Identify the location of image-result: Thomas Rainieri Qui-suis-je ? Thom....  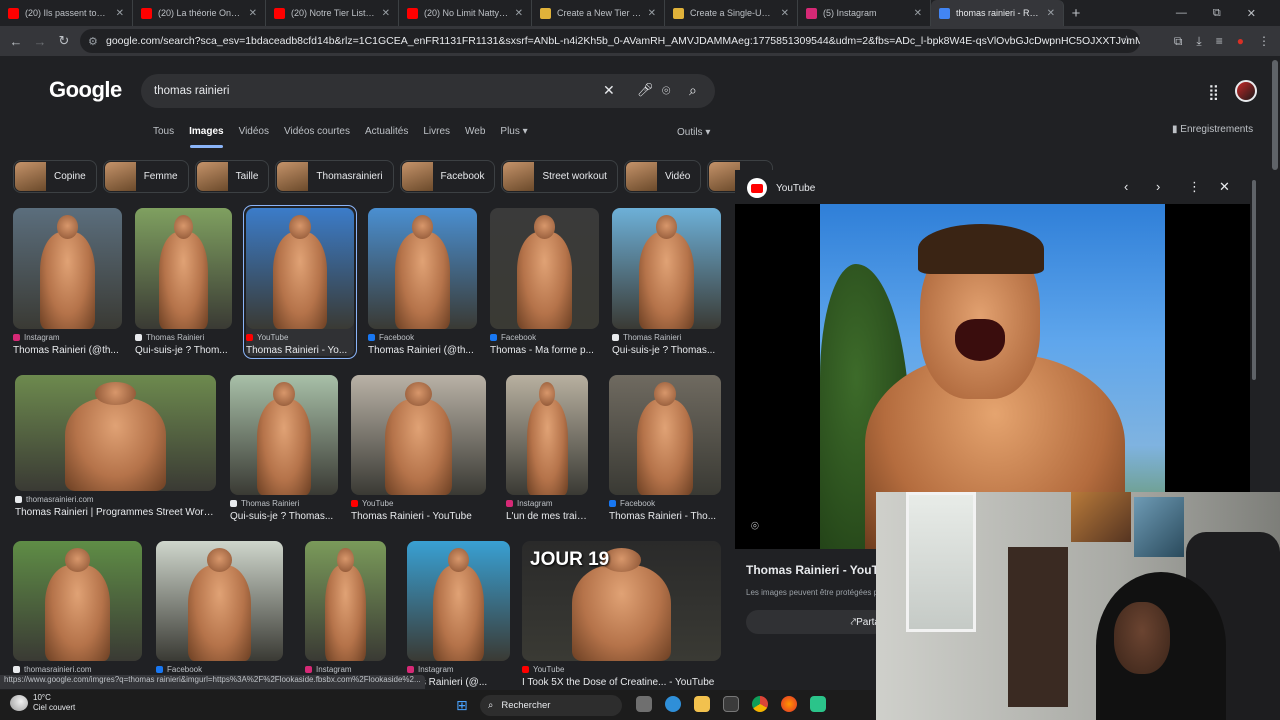
(183, 282).